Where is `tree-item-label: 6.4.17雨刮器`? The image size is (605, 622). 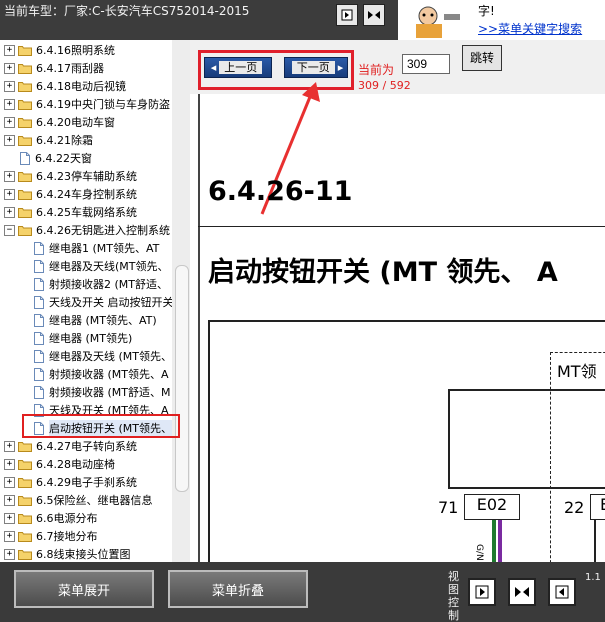
tree-item-label: 6.4.17雨刮器 is located at coordinates (70, 68).